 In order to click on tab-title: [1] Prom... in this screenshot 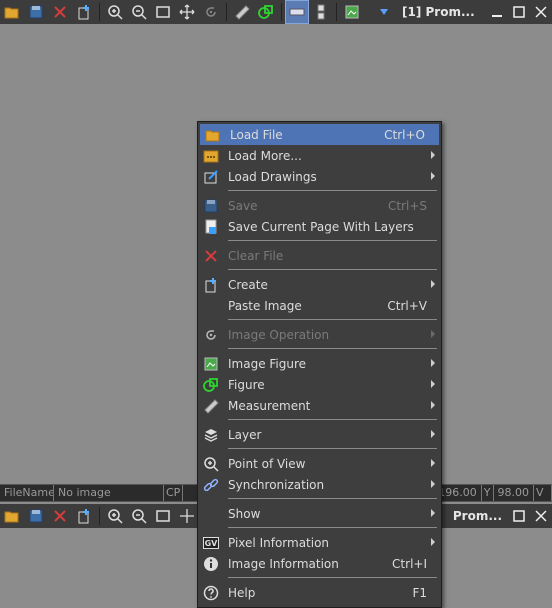, I will do `click(438, 12)`.